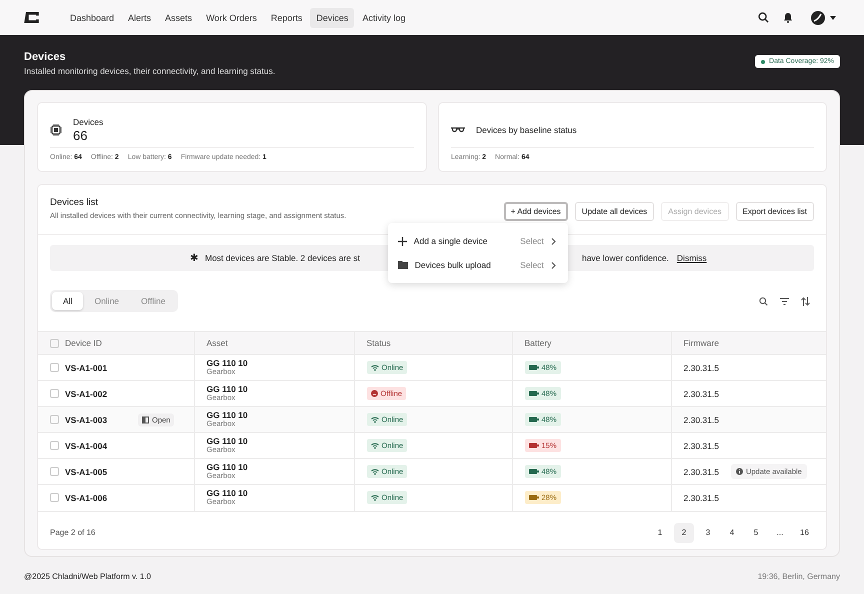 The height and width of the screenshot is (594, 864). Describe the element at coordinates (86, 471) in the screenshot. I see `device-id: VS-A1-005` at that location.